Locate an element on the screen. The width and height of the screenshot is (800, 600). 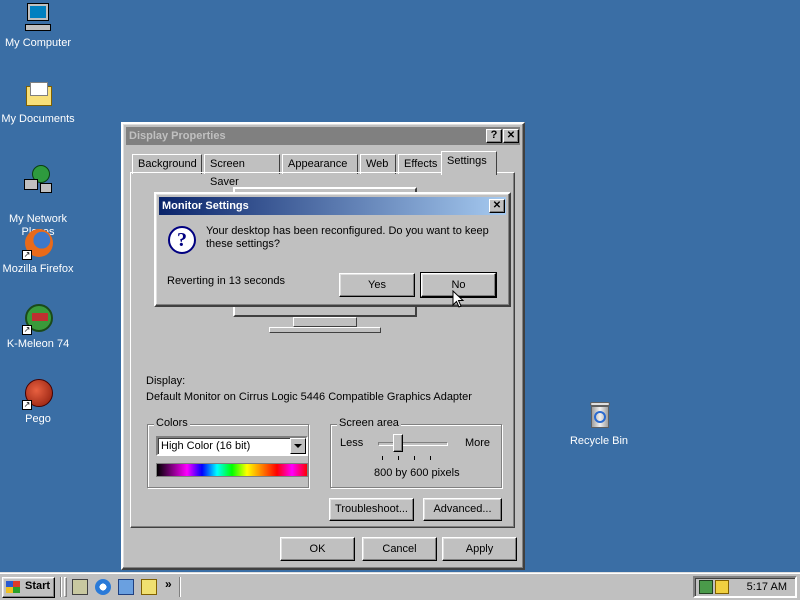
color-spectrum-bar is located at coordinates (232, 470).